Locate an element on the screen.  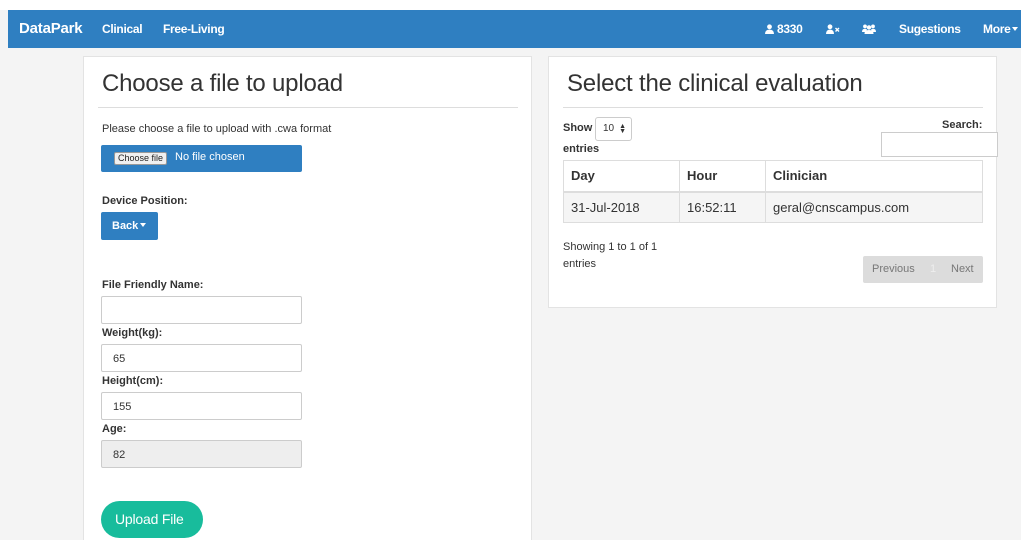
groups-button is located at coordinates (870, 29).